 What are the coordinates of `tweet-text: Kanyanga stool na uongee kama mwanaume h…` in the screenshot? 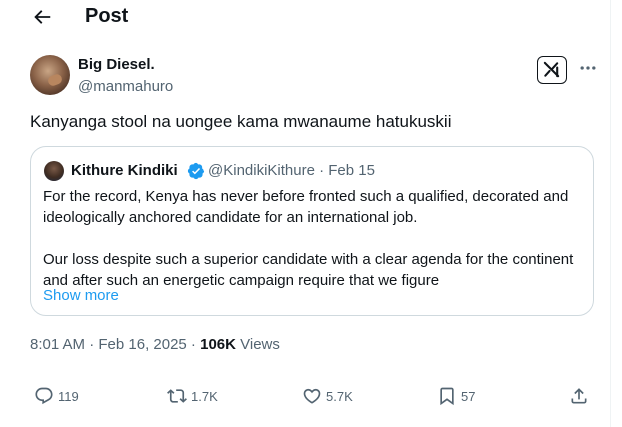 It's located at (241, 121).